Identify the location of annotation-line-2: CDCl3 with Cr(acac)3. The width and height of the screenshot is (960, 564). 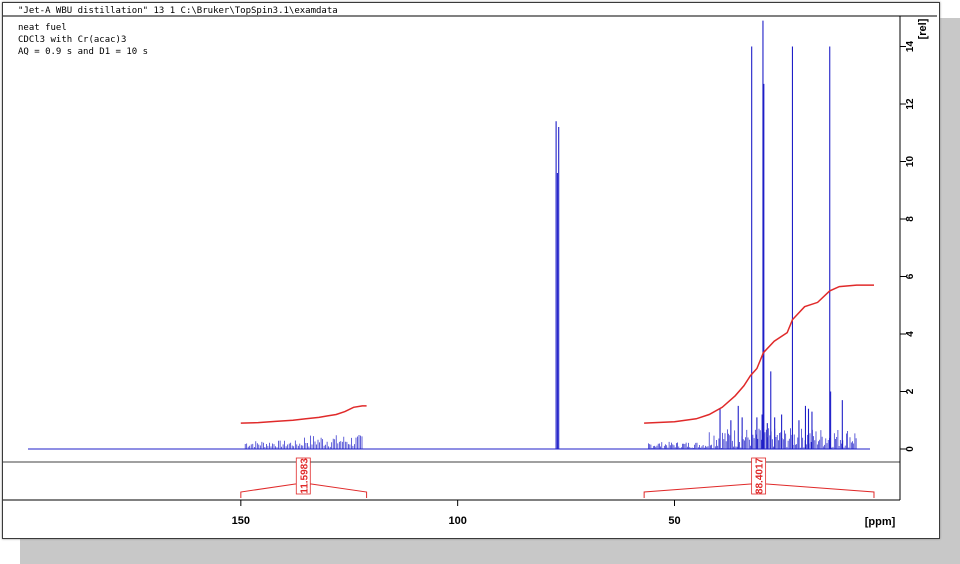
(72, 40).